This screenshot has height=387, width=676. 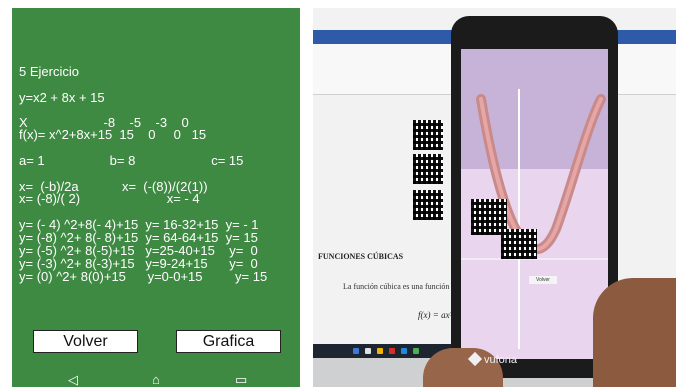 I want to click on exercise-title: 5 Ejercicio, so click(x=49, y=71).